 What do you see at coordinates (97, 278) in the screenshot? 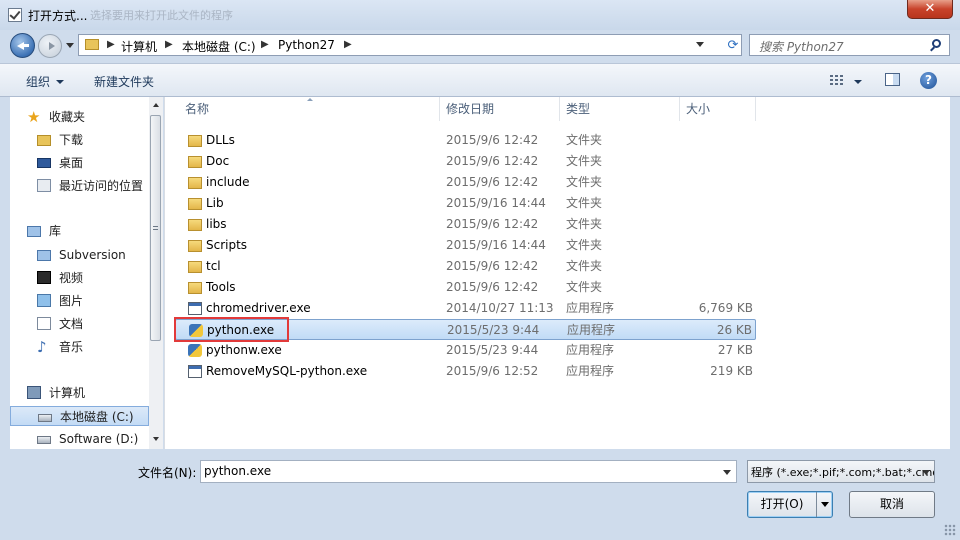
I see `nav-videos: 视频` at bounding box center [97, 278].